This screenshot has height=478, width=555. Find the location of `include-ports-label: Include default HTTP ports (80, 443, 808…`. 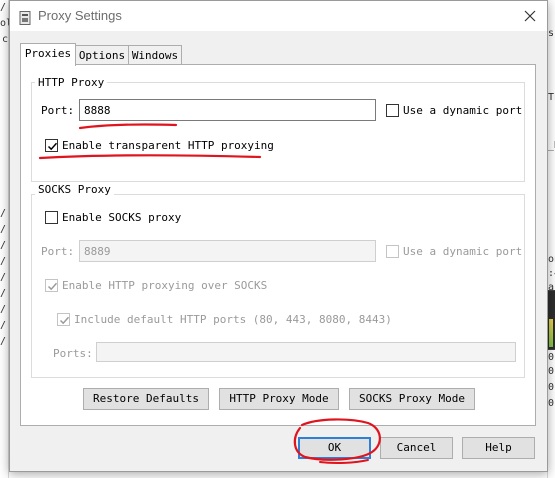

include-ports-label: Include default HTTP ports (80, 443, 808… is located at coordinates (233, 319).